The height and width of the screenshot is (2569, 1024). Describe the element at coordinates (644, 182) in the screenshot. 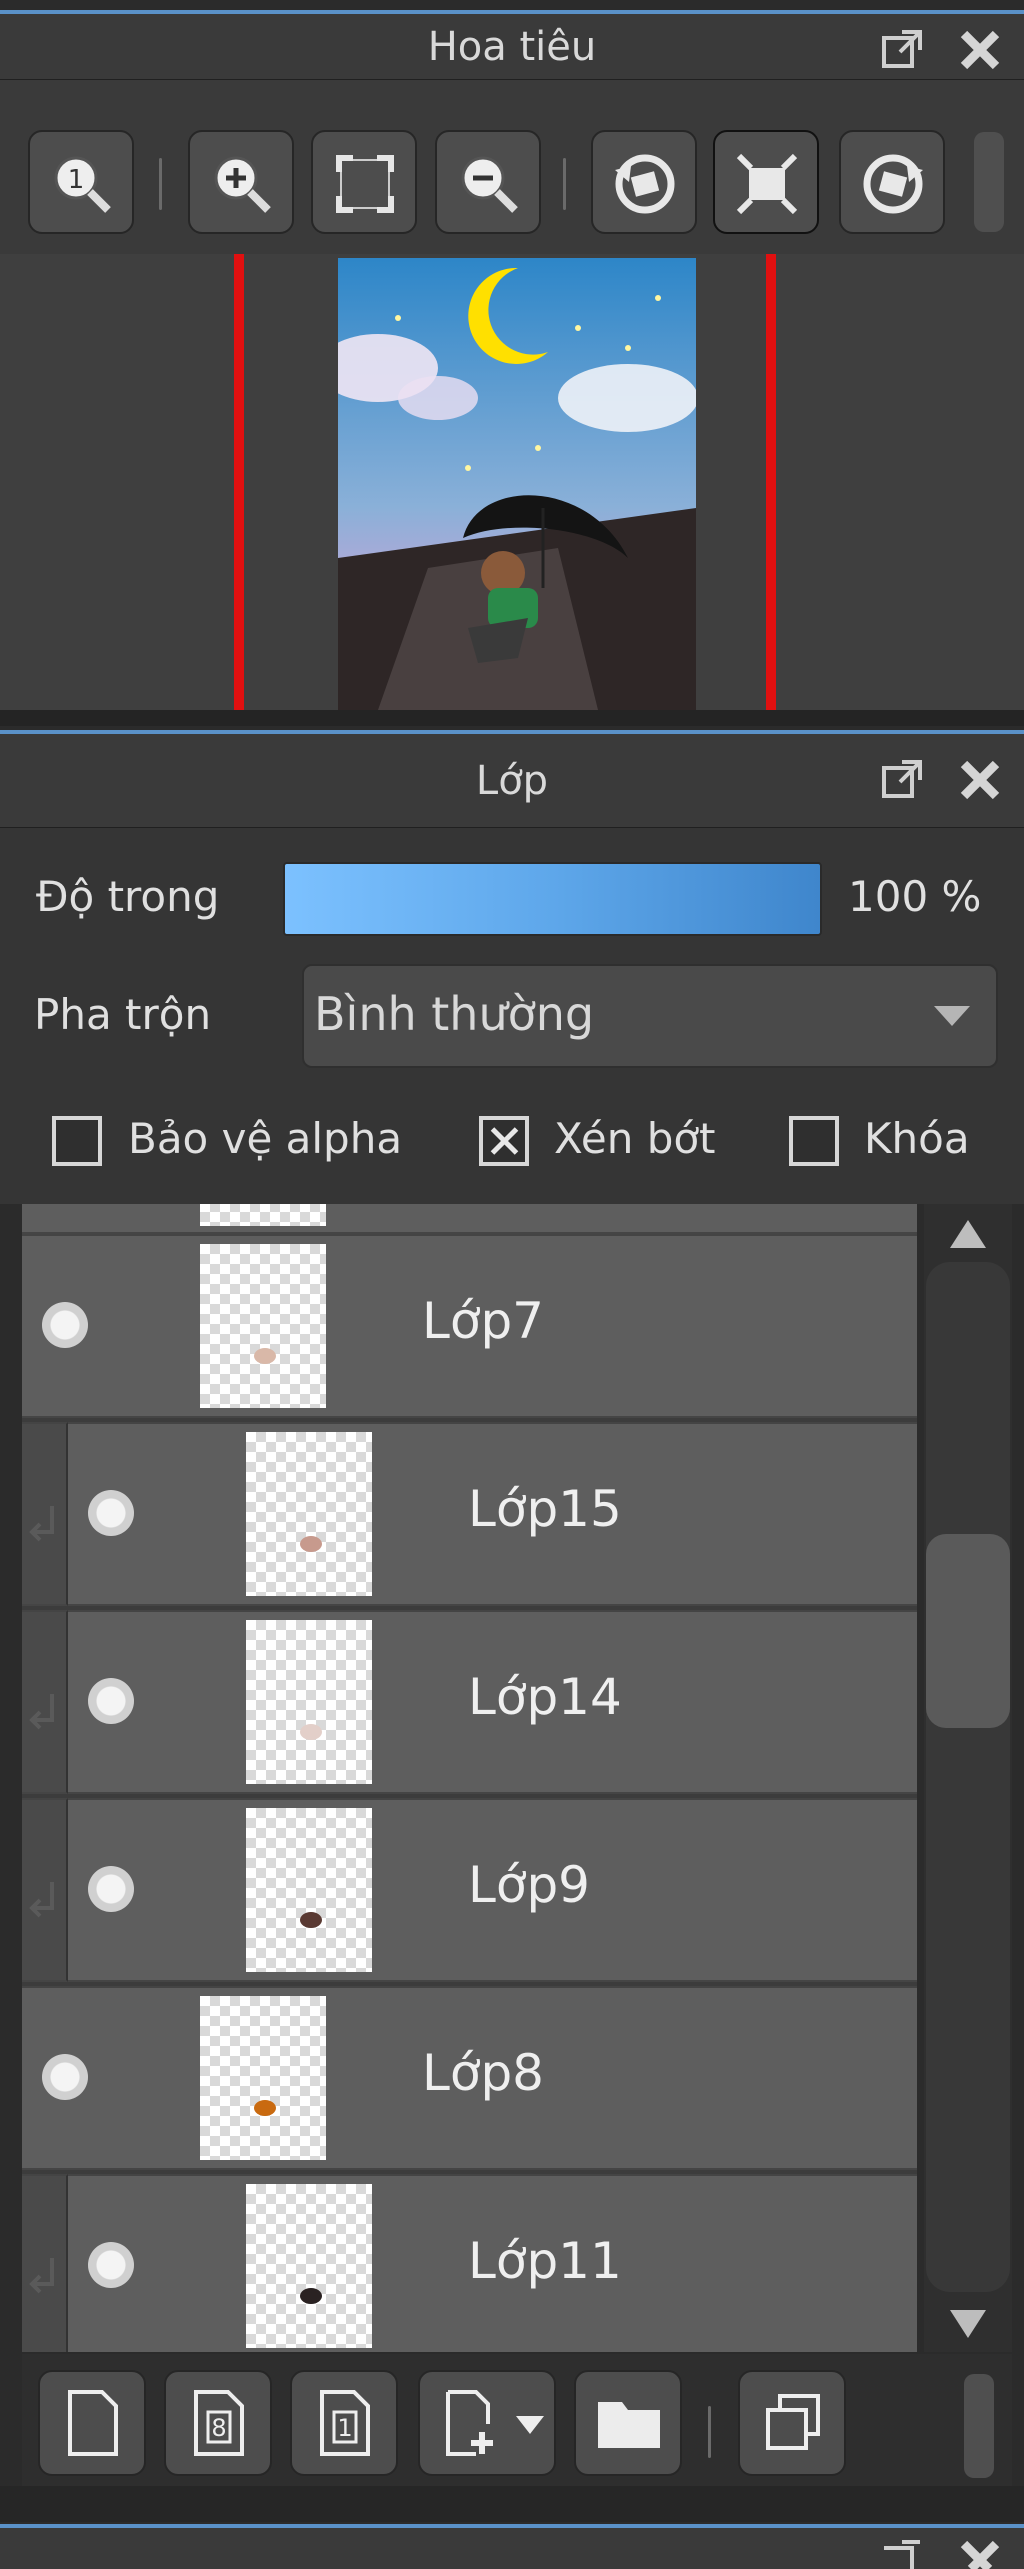

I see `rotate-left-button` at that location.